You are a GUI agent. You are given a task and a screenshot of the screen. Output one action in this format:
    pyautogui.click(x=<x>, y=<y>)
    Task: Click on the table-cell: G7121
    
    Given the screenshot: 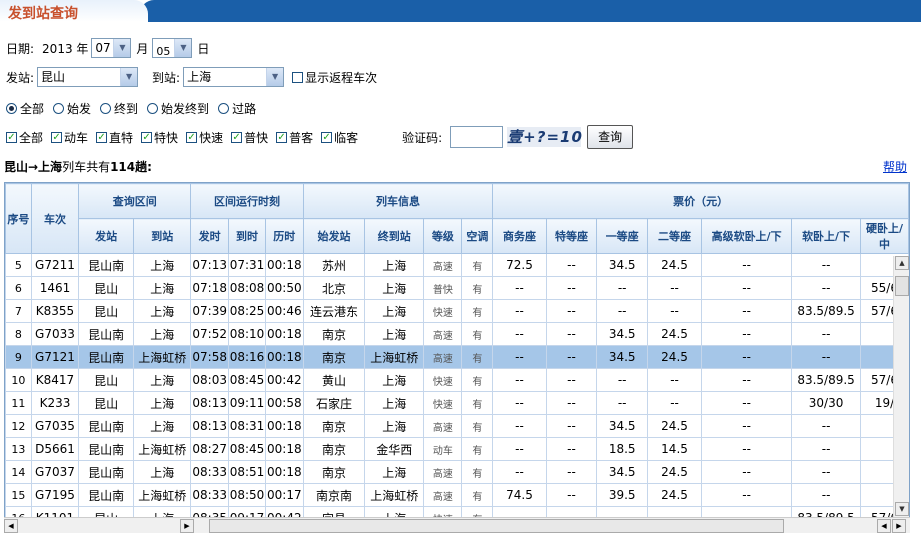 What is the action you would take?
    pyautogui.click(x=55, y=357)
    